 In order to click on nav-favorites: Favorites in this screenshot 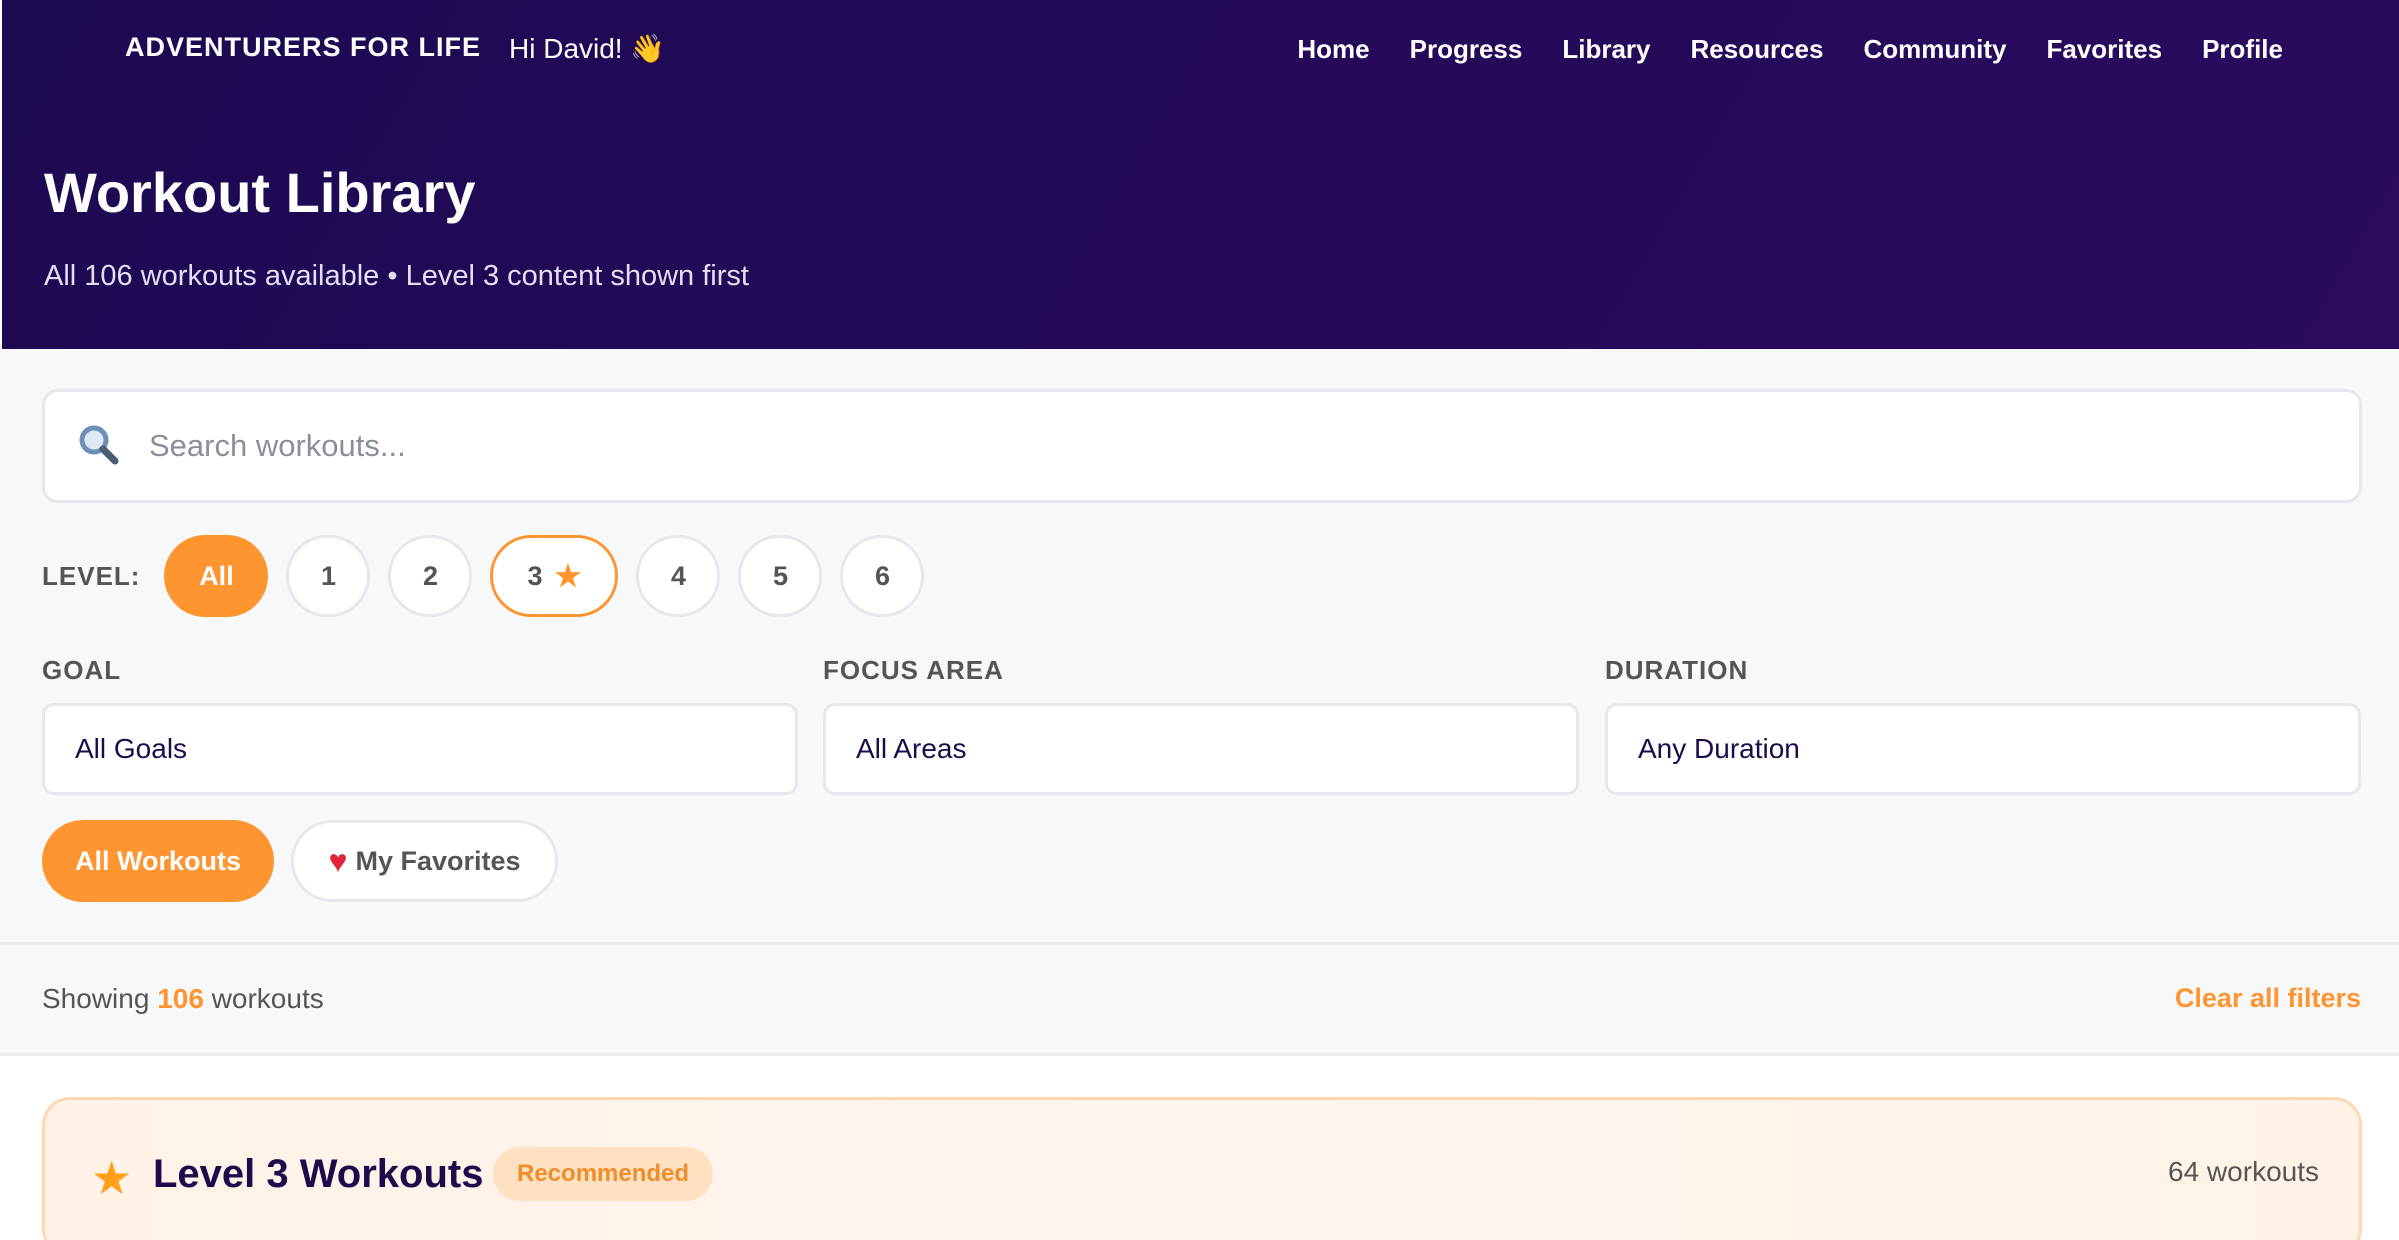, I will do `click(2104, 49)`.